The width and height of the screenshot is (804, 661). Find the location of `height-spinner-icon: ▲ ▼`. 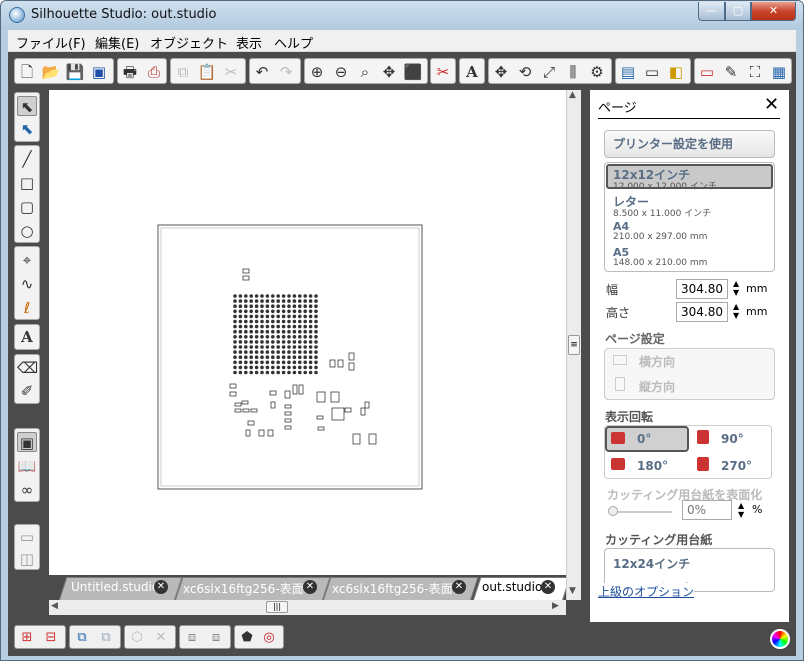

height-spinner-icon: ▲ ▼ is located at coordinates (736, 311).